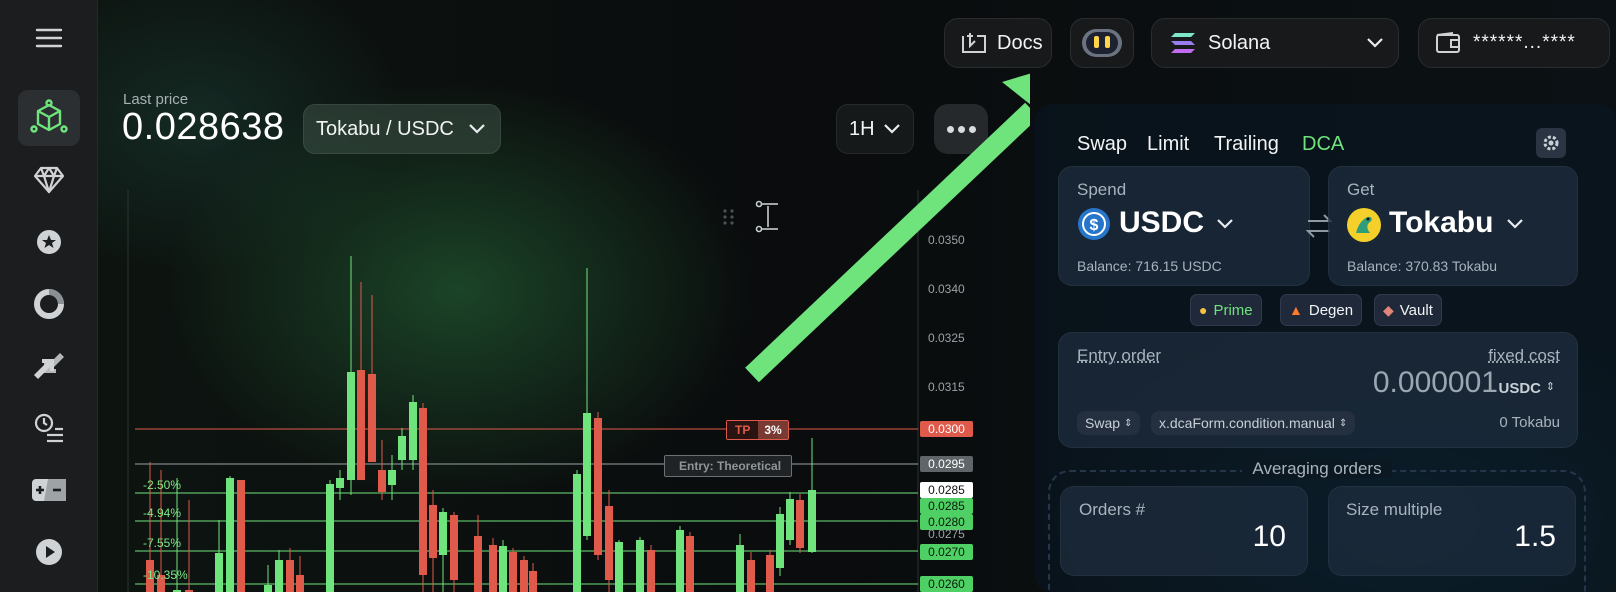 This screenshot has height=592, width=1616. Describe the element at coordinates (1321, 310) in the screenshot. I see `mode-degen-chip: ▲ Degen` at that location.